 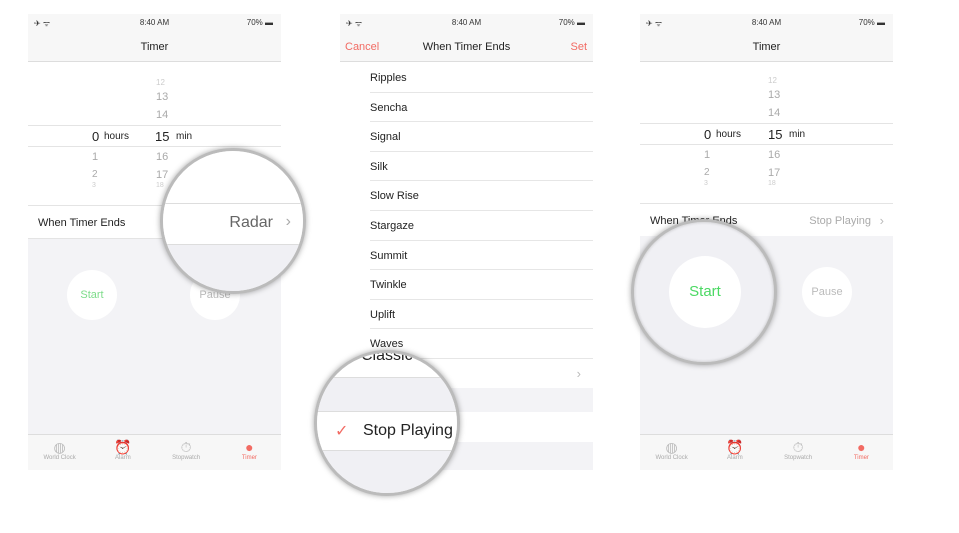 What do you see at coordinates (788, 155) in the screenshot?
I see `picker-value: 16` at bounding box center [788, 155].